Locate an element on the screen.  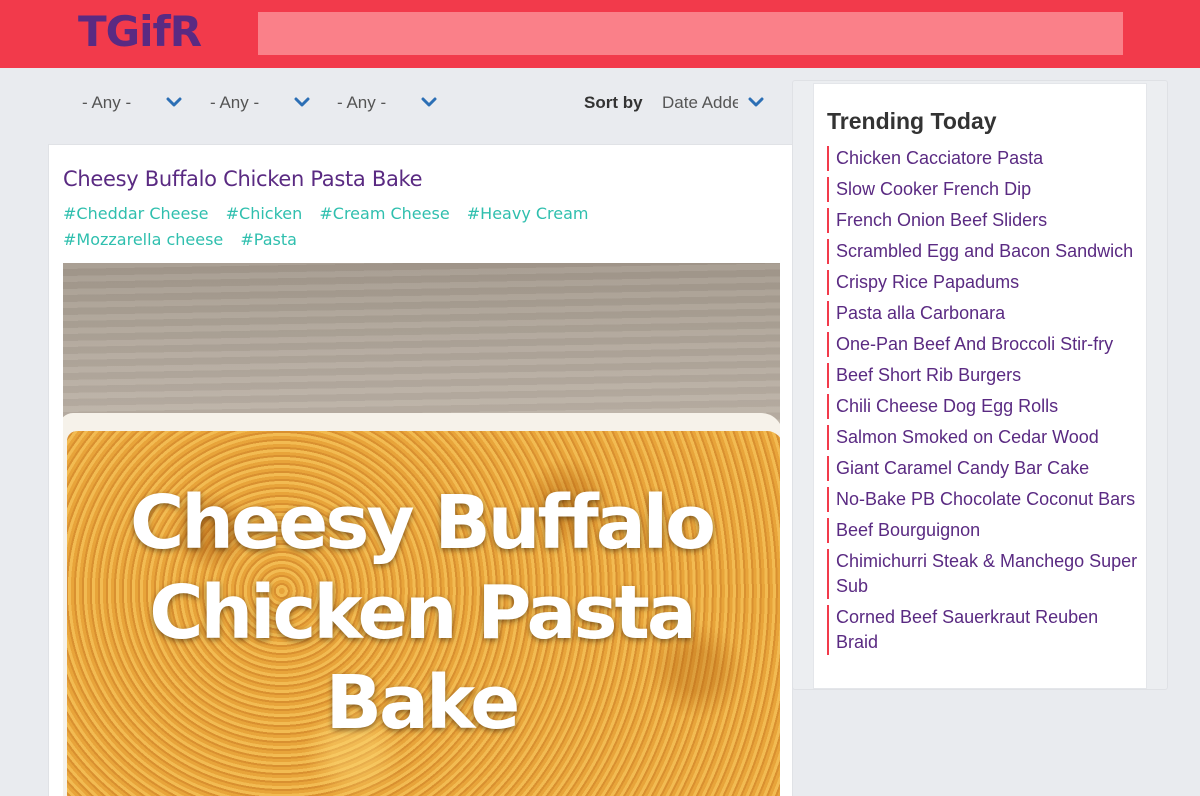
sort-label: Sort by is located at coordinates (613, 102).